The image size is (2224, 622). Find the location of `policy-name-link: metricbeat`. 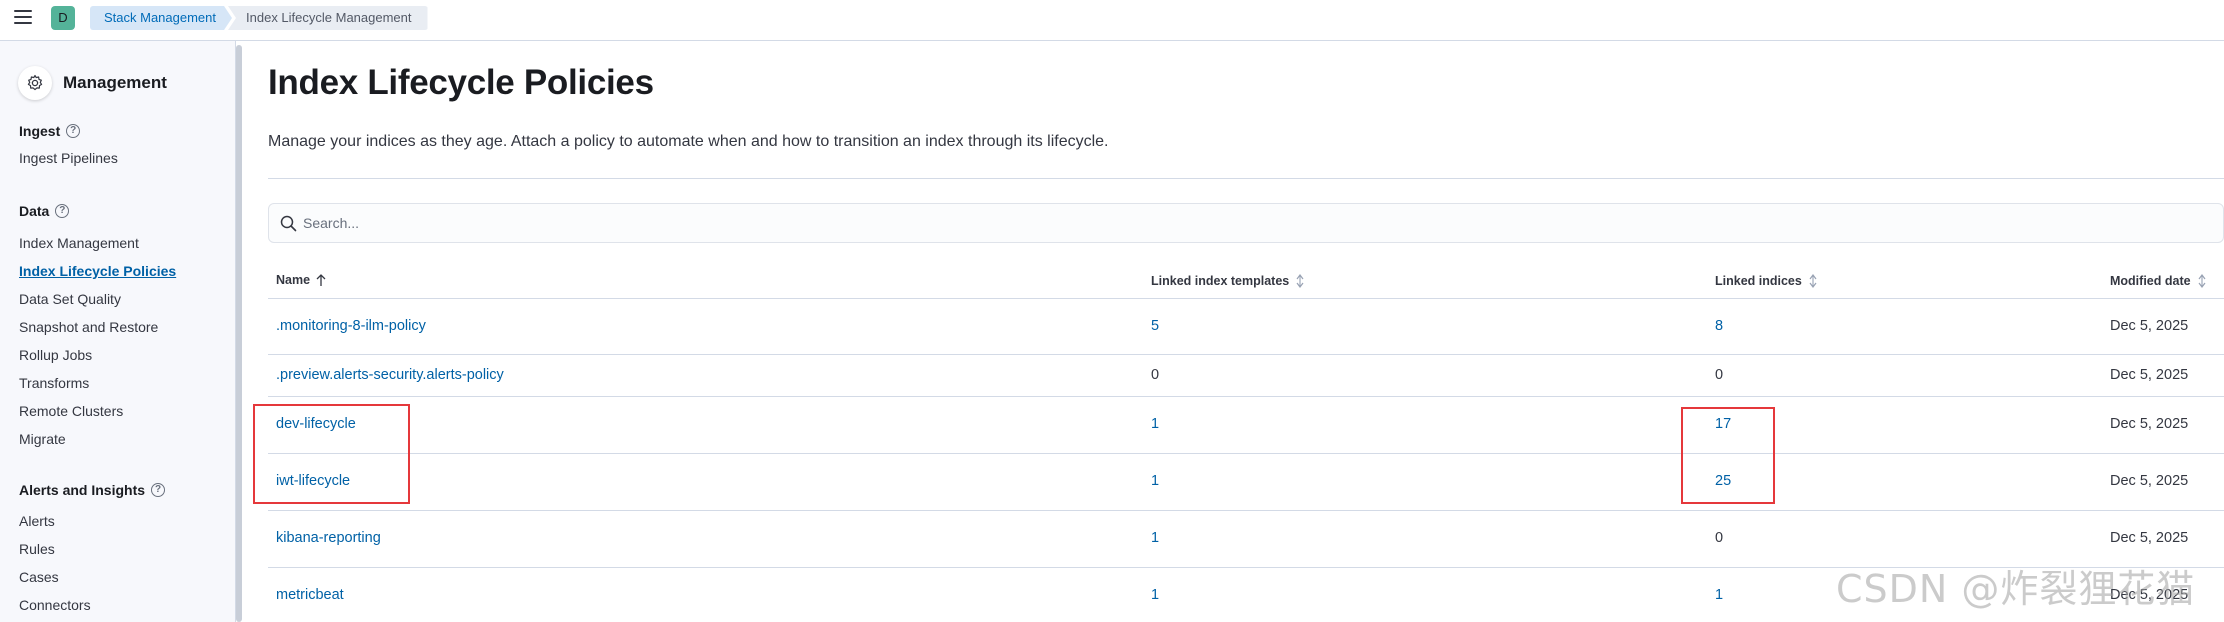

policy-name-link: metricbeat is located at coordinates (310, 595).